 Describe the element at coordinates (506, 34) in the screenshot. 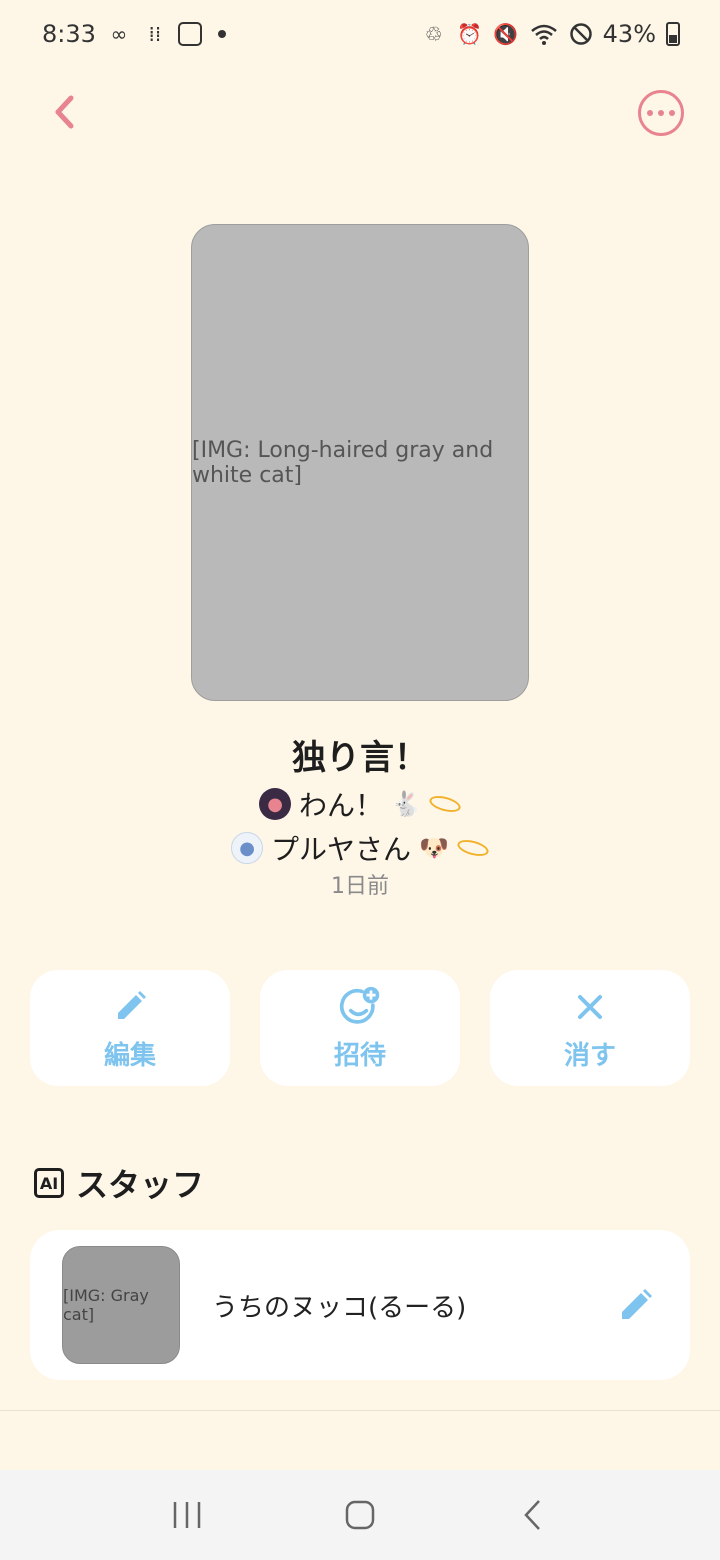

I see `mute-icon: 🔇` at that location.